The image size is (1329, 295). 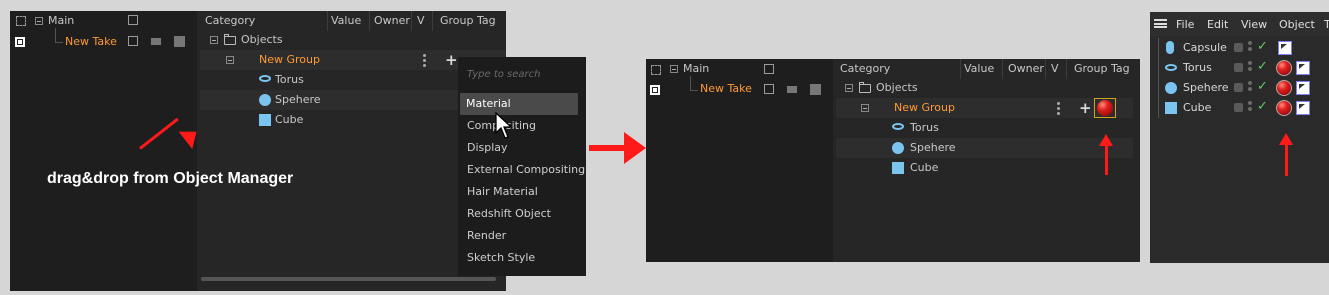 I want to click on dropdown-item-external-compositing: External Compositing, so click(x=526, y=170).